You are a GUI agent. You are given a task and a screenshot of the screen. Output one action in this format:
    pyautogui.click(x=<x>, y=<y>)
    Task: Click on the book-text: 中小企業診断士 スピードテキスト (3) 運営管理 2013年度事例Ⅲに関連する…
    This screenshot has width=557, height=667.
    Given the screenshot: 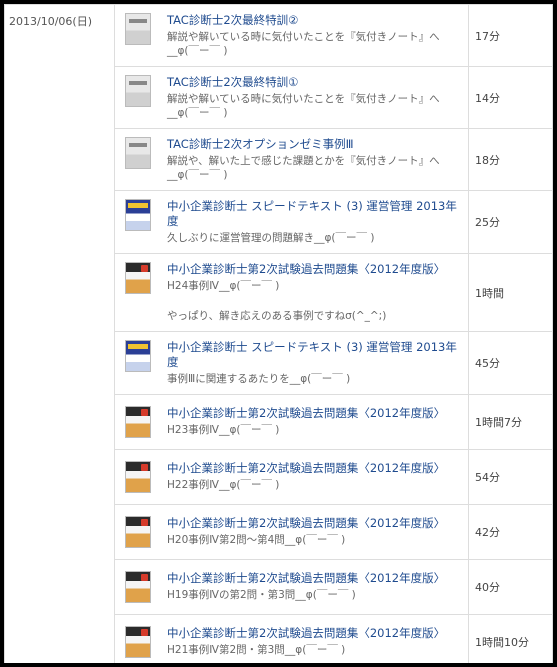 What is the action you would take?
    pyautogui.click(x=312, y=363)
    